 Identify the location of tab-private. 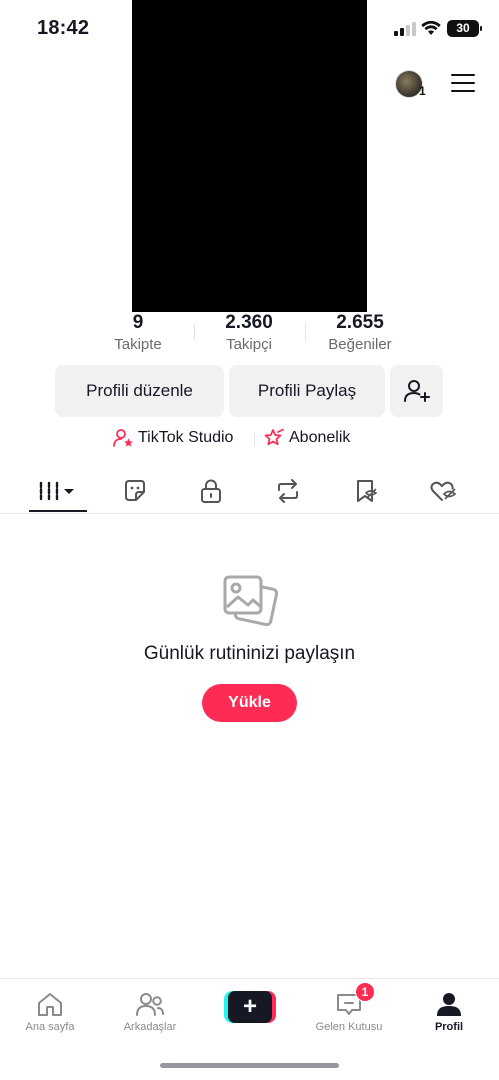
(211, 491).